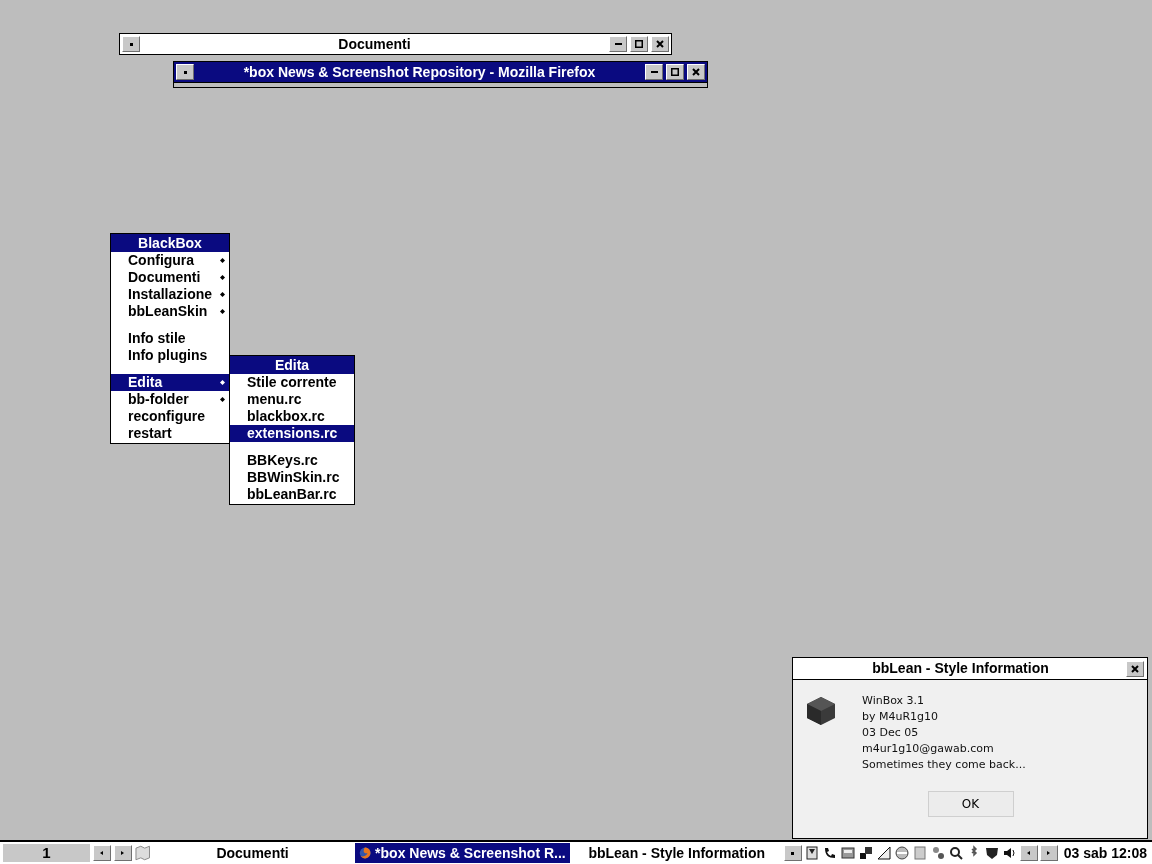  Describe the element at coordinates (960, 668) in the screenshot. I see `dialog-title: bbLean - Style Information` at that location.